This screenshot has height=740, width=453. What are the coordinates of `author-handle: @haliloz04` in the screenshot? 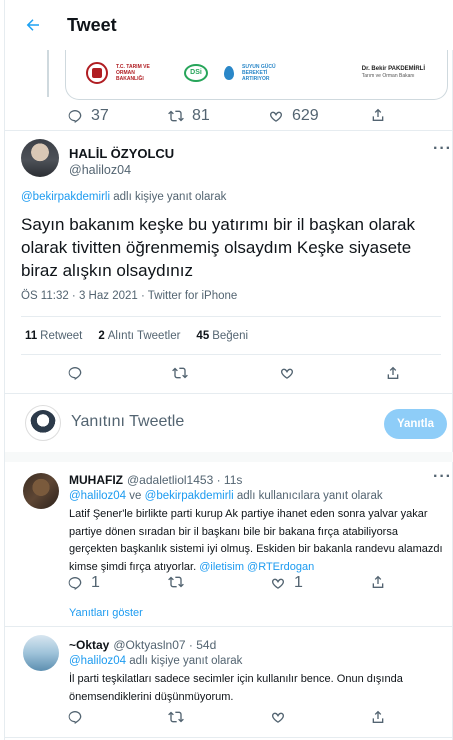 It's located at (100, 170).